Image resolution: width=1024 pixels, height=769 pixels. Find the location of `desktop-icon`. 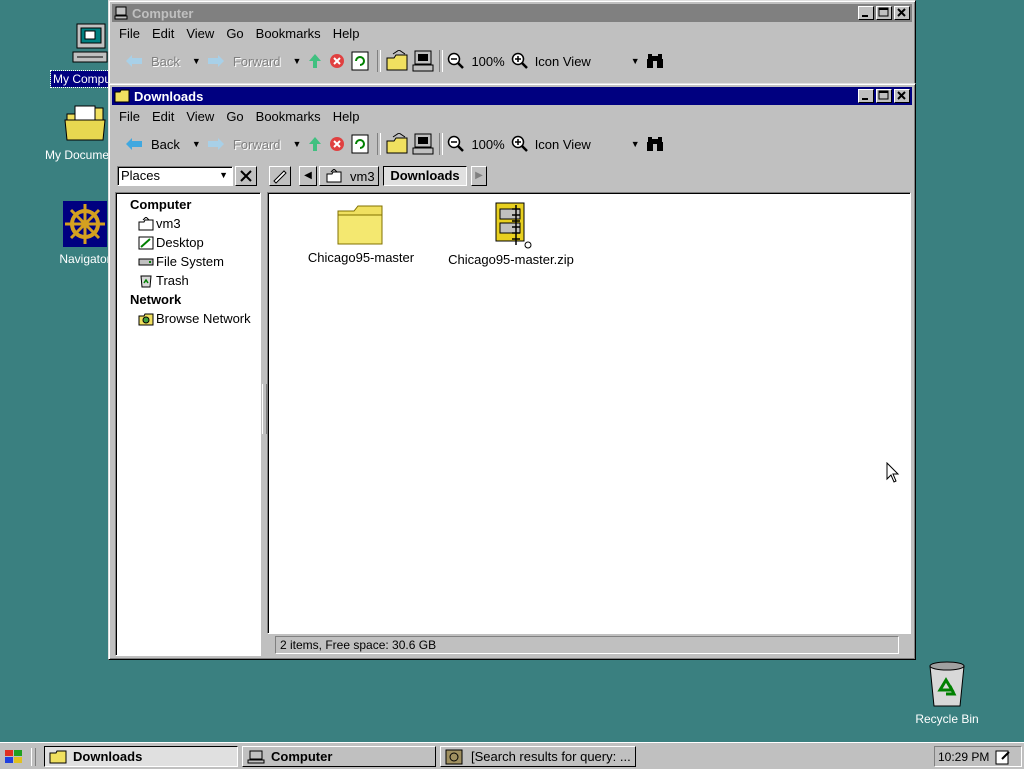

desktop-icon is located at coordinates (146, 242).